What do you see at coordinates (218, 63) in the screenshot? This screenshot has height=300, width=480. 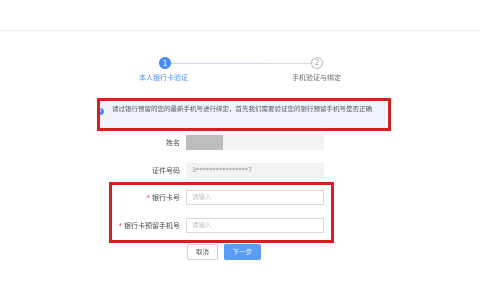 I see `step-connector-done` at bounding box center [218, 63].